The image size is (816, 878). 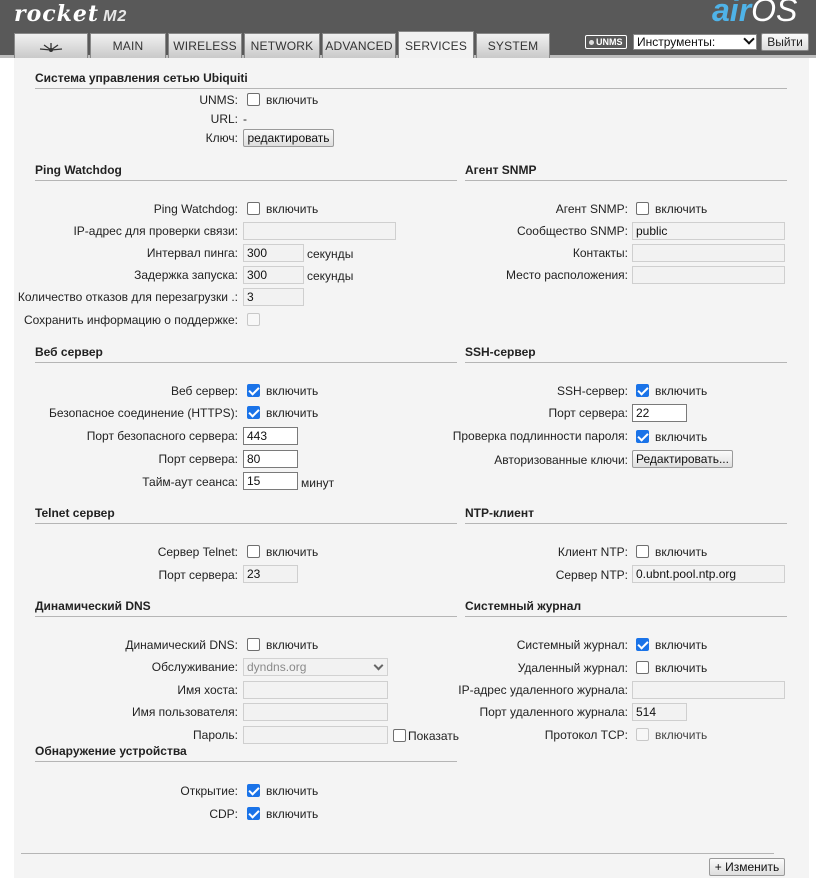 What do you see at coordinates (592, 552) in the screenshot?
I see `ntp-client-label: Клиент NTP:` at bounding box center [592, 552].